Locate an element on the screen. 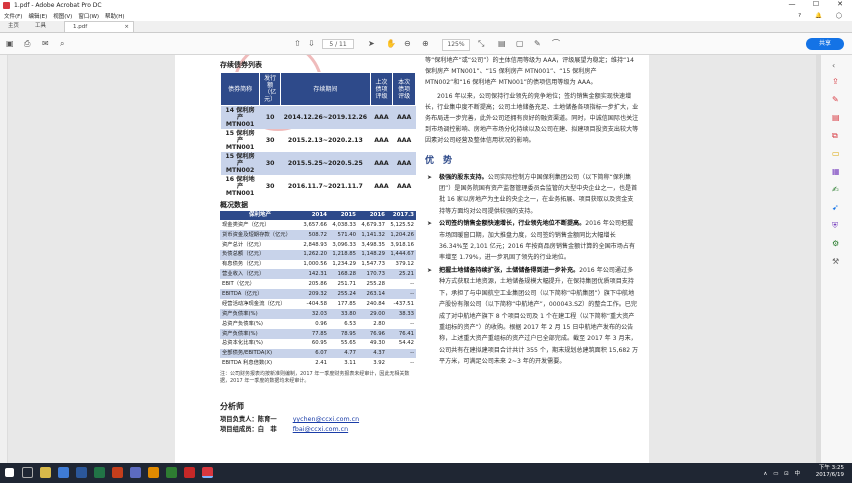 The image size is (852, 483). table-cell: 30 is located at coordinates (270, 163).